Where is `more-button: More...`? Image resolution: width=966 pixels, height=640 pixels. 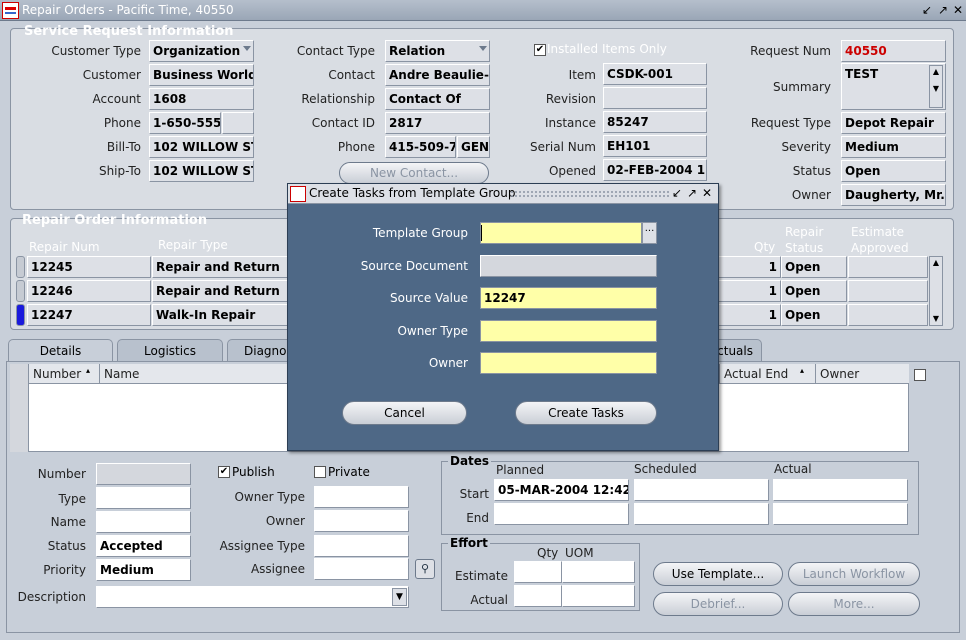 more-button: More... is located at coordinates (854, 604).